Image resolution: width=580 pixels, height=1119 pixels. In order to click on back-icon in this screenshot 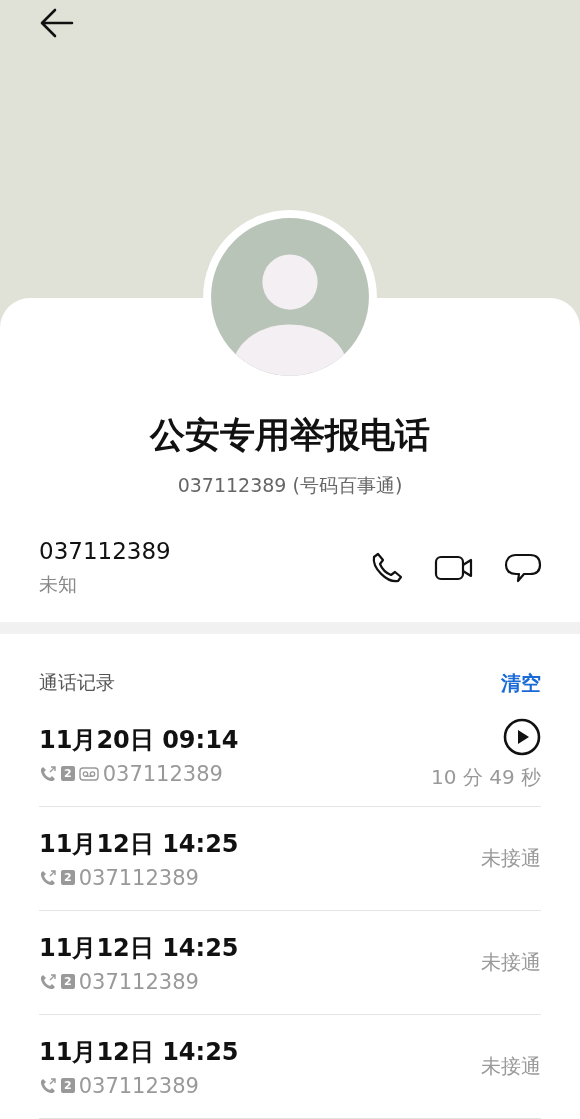, I will do `click(57, 23)`.